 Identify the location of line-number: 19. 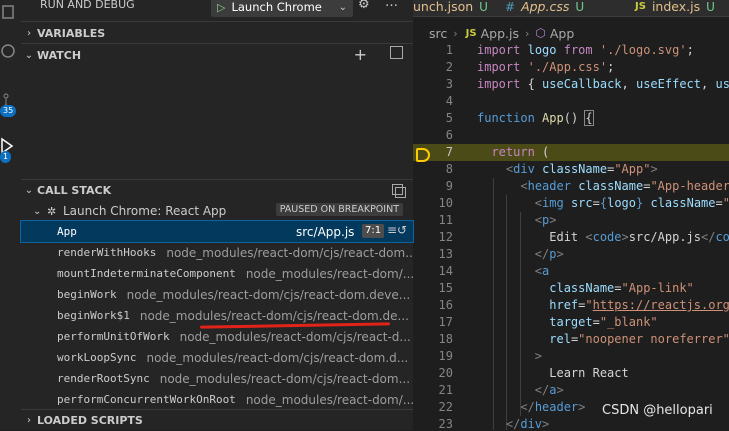
(445, 356).